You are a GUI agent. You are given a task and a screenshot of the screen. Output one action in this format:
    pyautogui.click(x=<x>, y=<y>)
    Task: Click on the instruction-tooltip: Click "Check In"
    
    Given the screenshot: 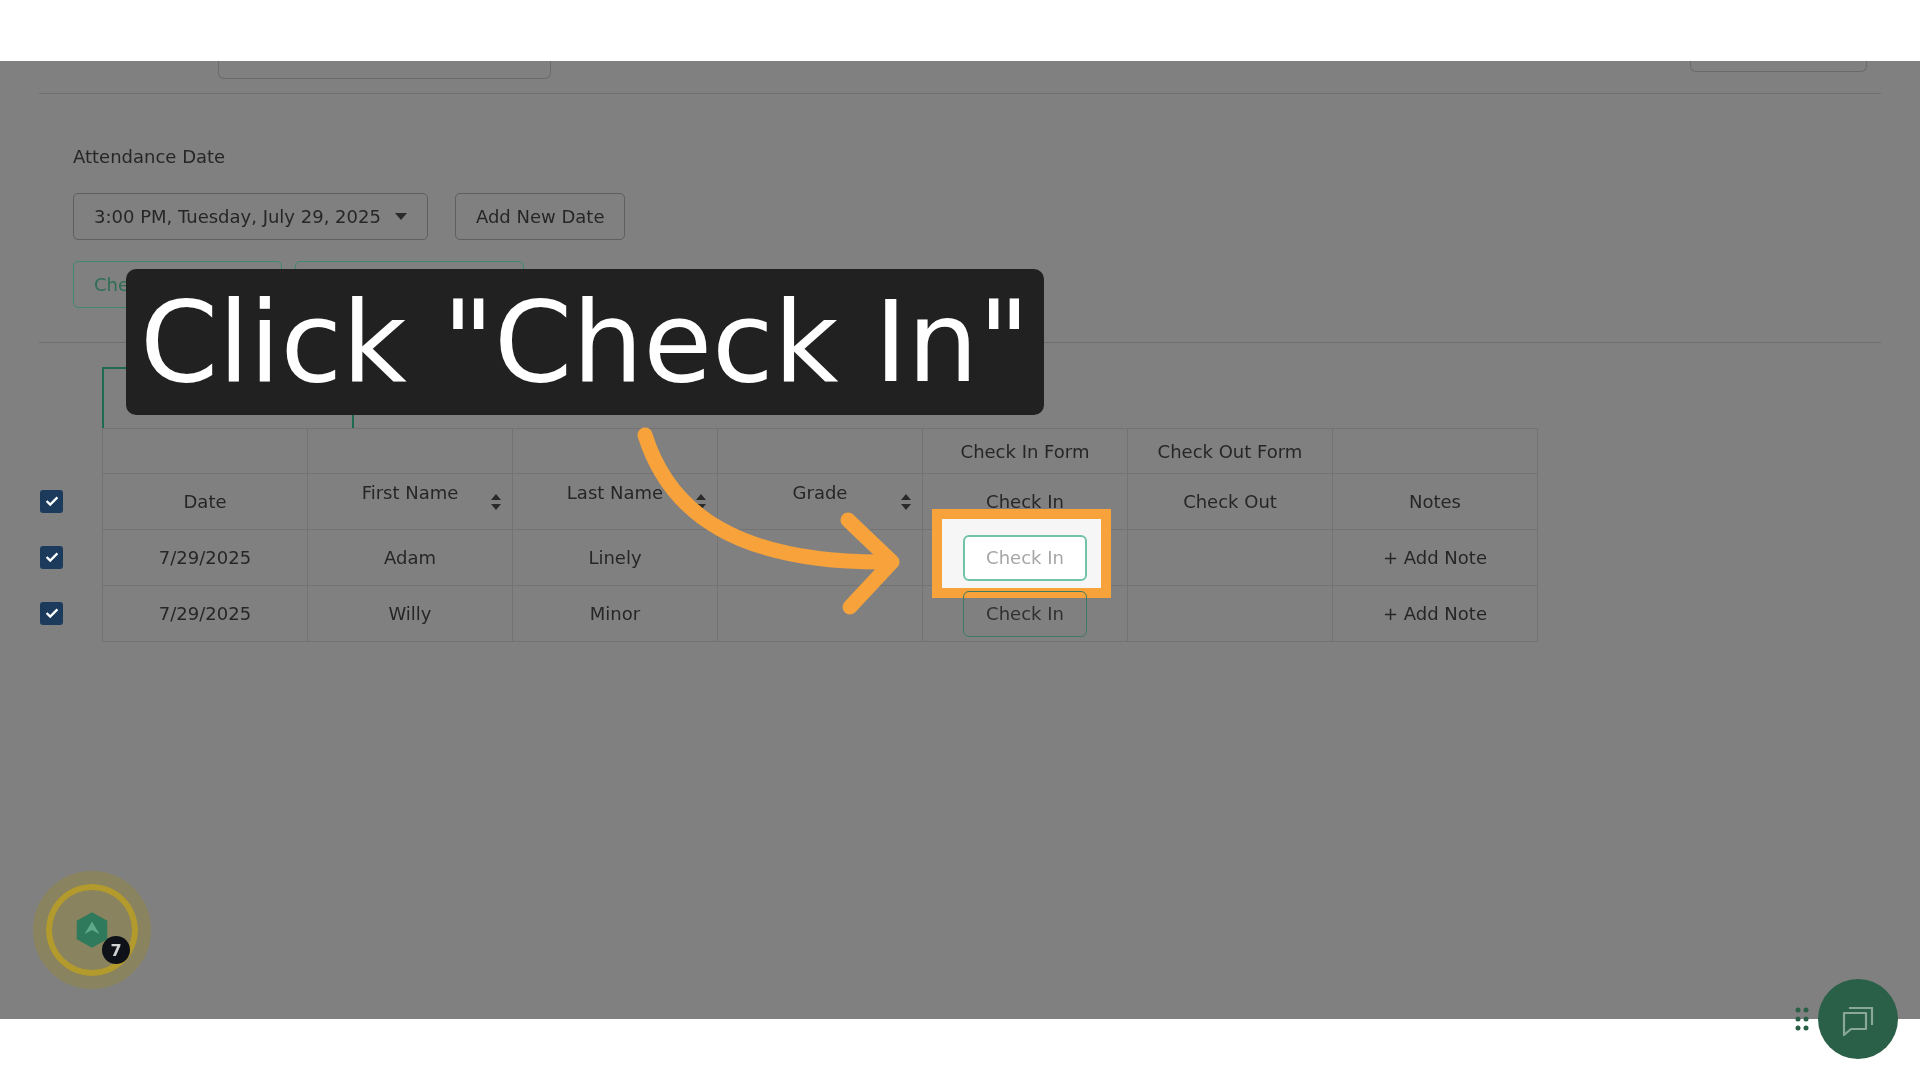 What is the action you would take?
    pyautogui.click(x=585, y=342)
    